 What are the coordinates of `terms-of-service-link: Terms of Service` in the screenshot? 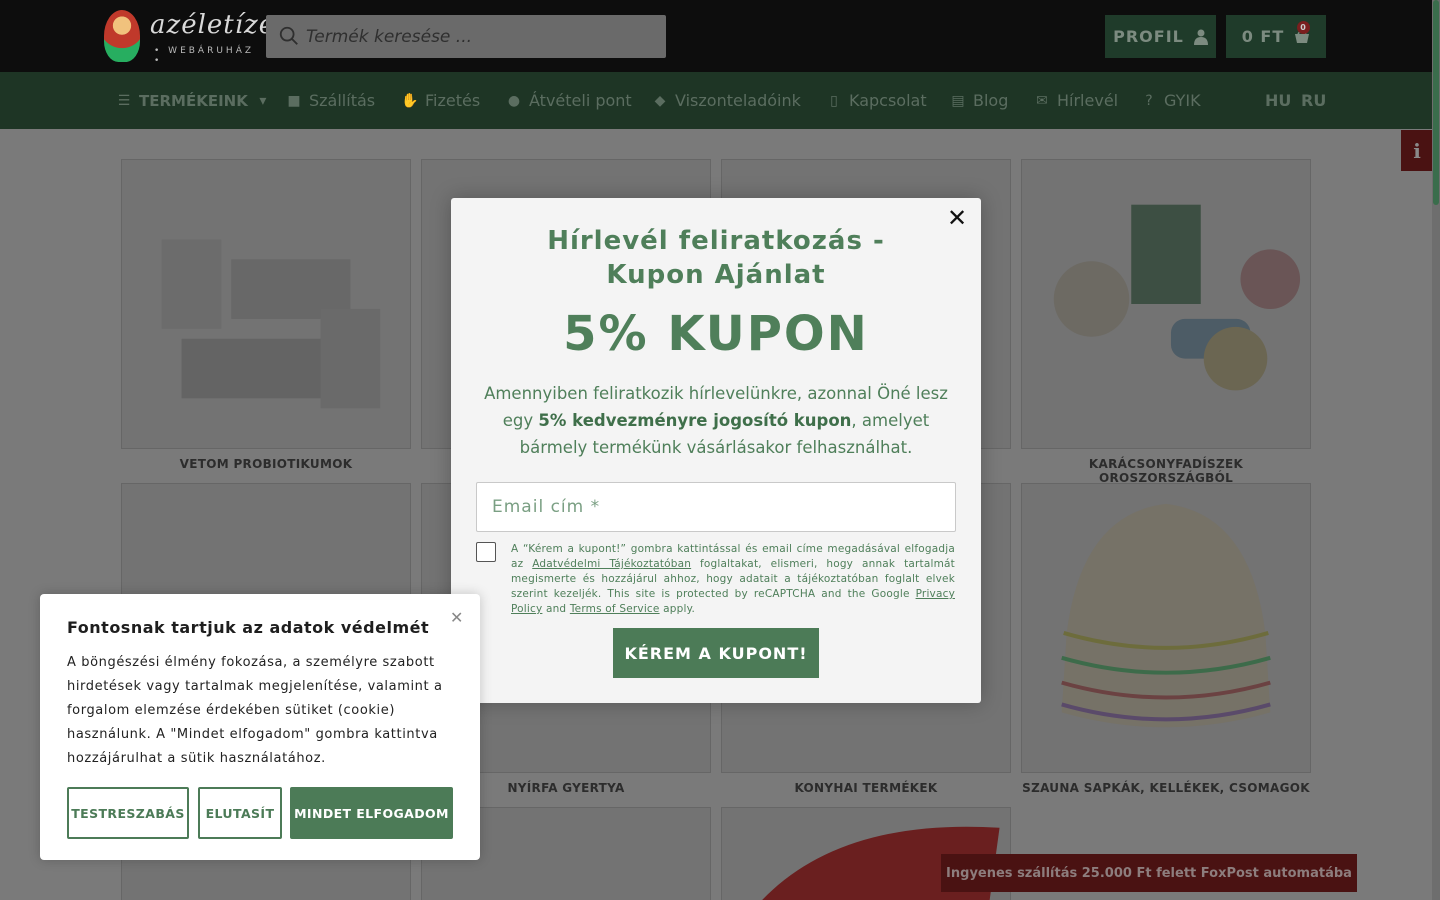 It's located at (615, 609).